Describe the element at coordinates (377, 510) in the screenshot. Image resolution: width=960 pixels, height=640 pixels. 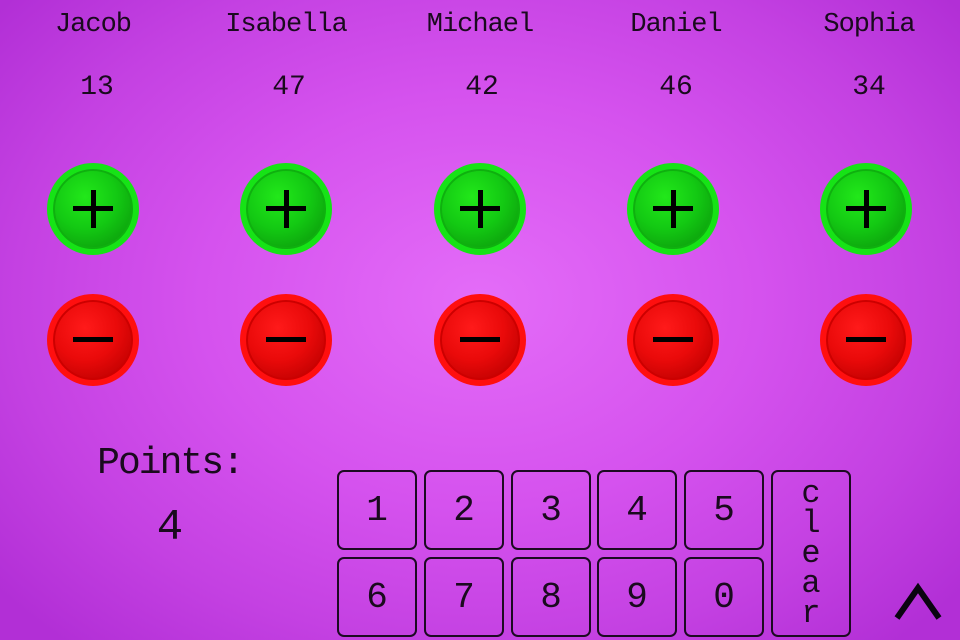
I see `key-1: 1` at that location.